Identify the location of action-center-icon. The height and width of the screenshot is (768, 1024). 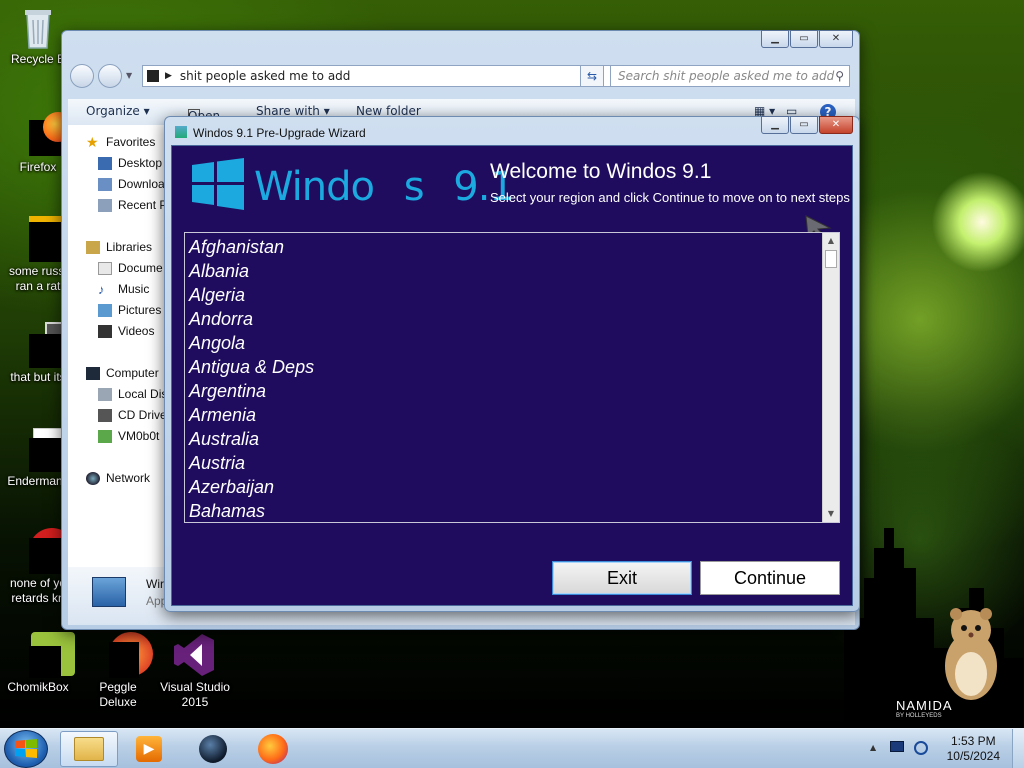
(897, 748).